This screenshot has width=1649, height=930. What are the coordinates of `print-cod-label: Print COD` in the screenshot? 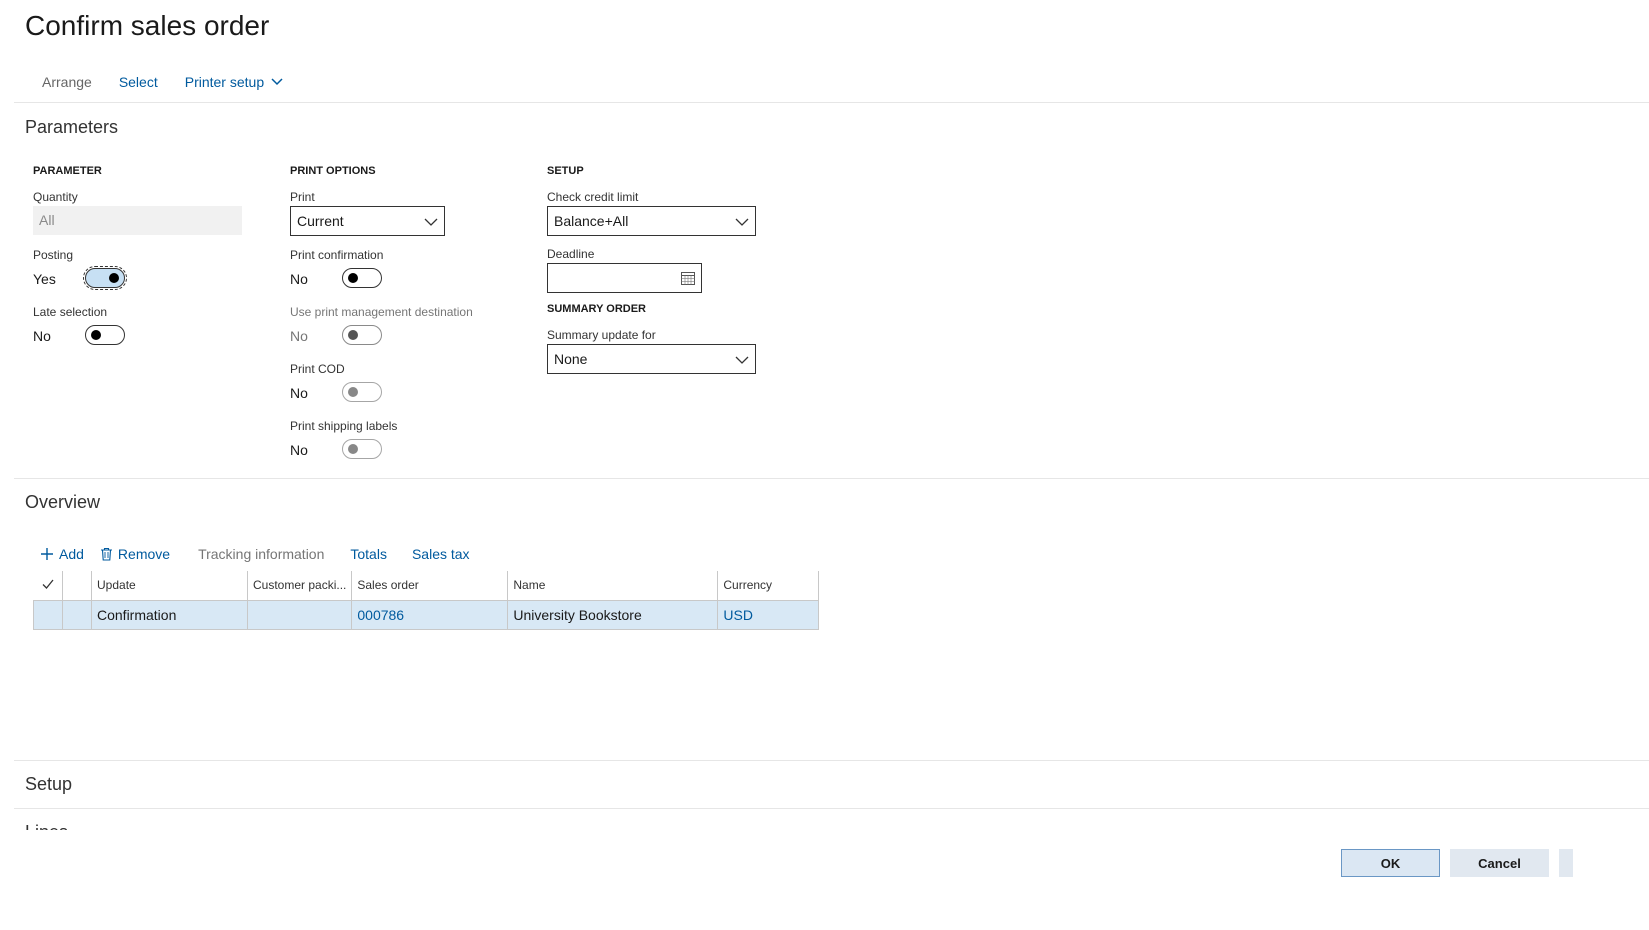 It's located at (317, 369).